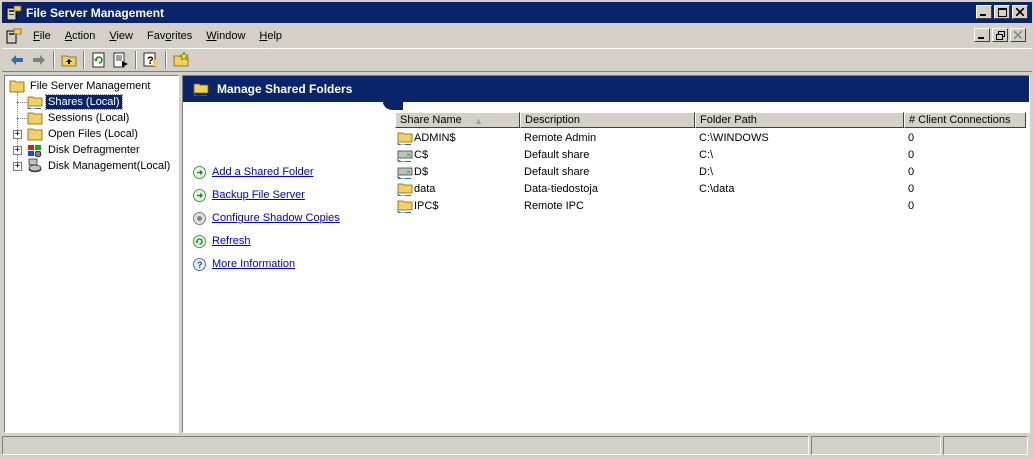 The height and width of the screenshot is (459, 1034). What do you see at coordinates (42, 36) in the screenshot?
I see `menu-file: File` at bounding box center [42, 36].